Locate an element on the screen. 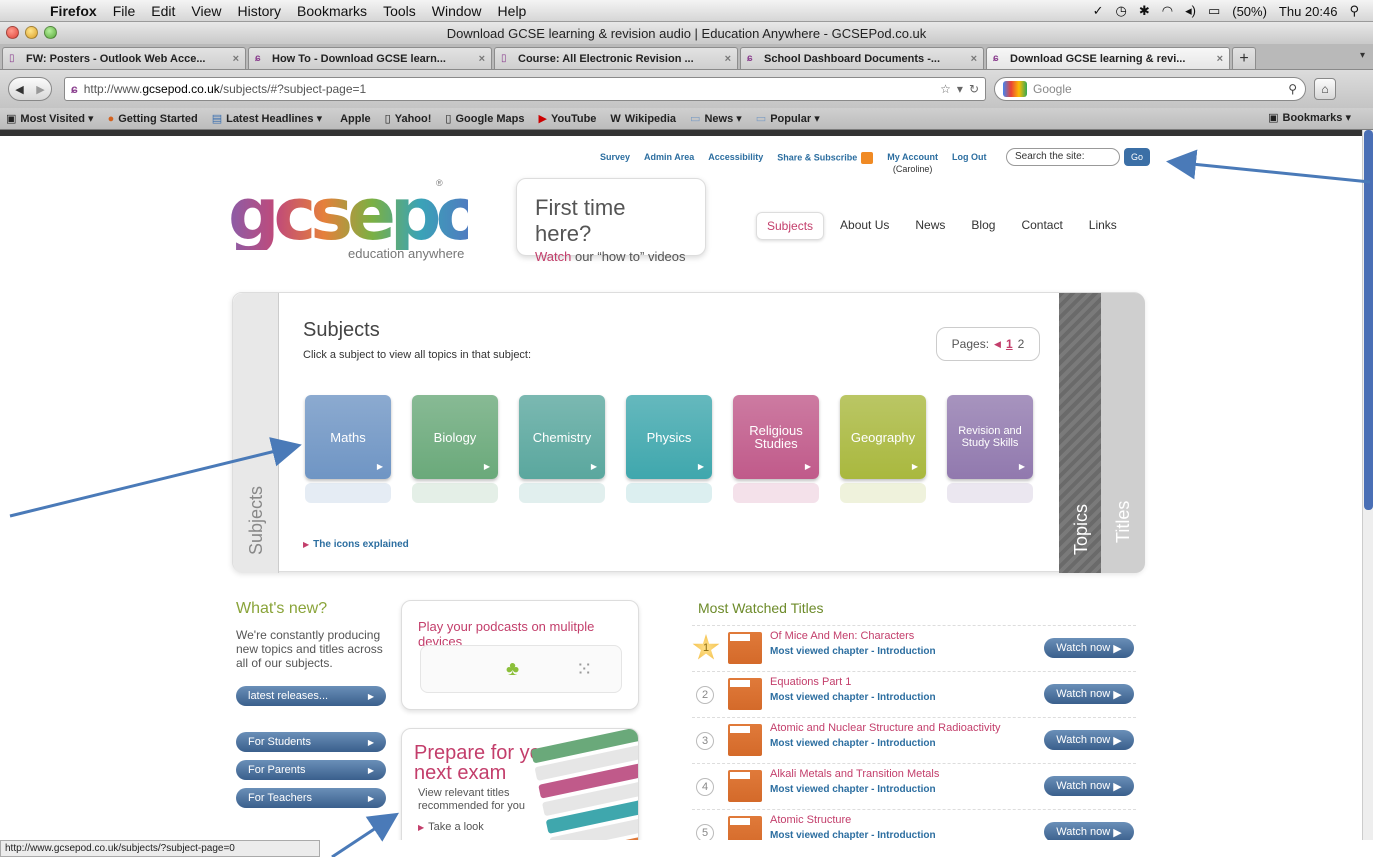  blackberry-icon: ⁙ is located at coordinates (584, 669).